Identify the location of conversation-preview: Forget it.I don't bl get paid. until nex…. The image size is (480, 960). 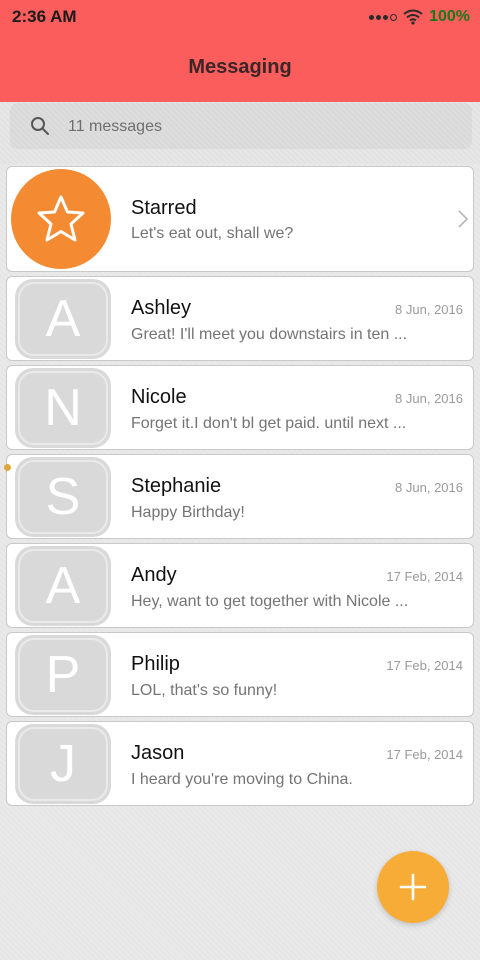
(269, 423).